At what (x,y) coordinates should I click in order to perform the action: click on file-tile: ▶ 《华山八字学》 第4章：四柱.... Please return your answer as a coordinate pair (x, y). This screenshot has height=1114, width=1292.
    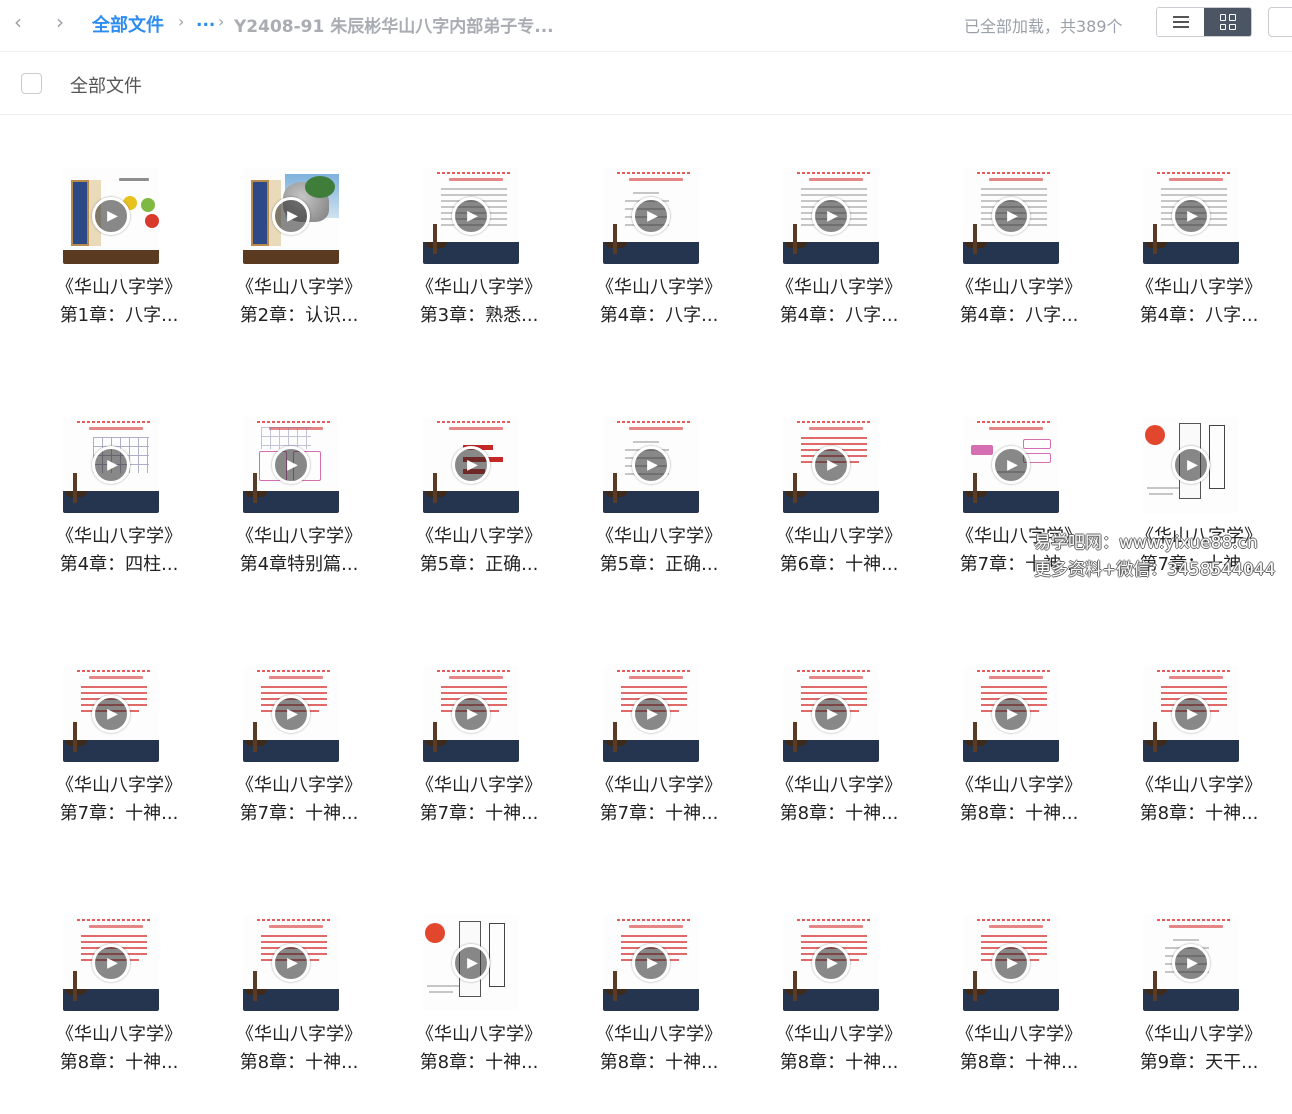
    Looking at the image, I should click on (119, 485).